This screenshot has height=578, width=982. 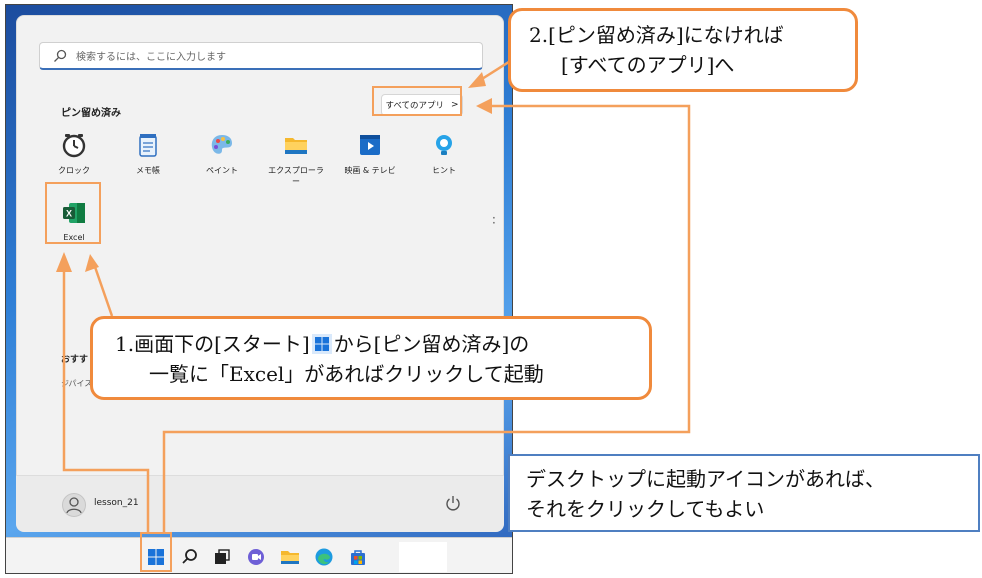 What do you see at coordinates (744, 493) in the screenshot?
I see `desktop-shortcut-note: デスクトップに起動アイコンがあれば、 それをクリックしてもよい` at bounding box center [744, 493].